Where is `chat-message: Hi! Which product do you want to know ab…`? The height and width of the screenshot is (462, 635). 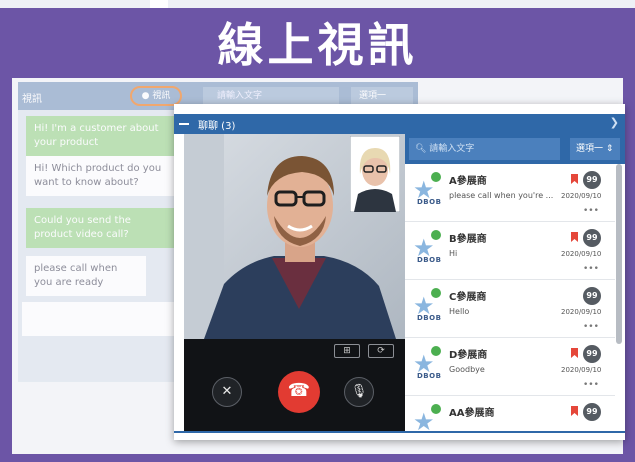
chat-message: Hi! Which product do you want to know ab… is located at coordinates (101, 176).